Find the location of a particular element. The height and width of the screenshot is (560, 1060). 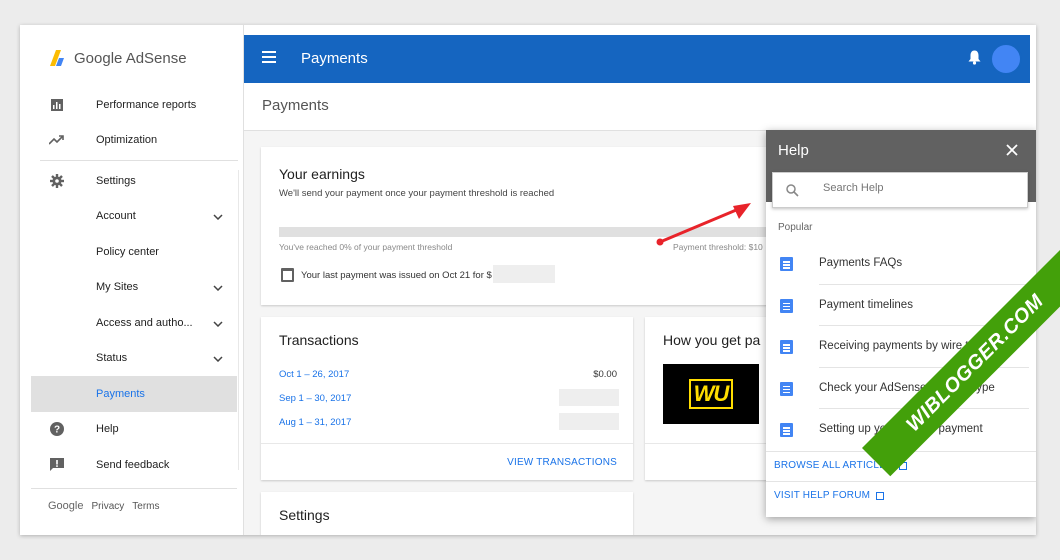

how-you-get-paid-card: How you get pa WU is located at coordinates (710, 398).